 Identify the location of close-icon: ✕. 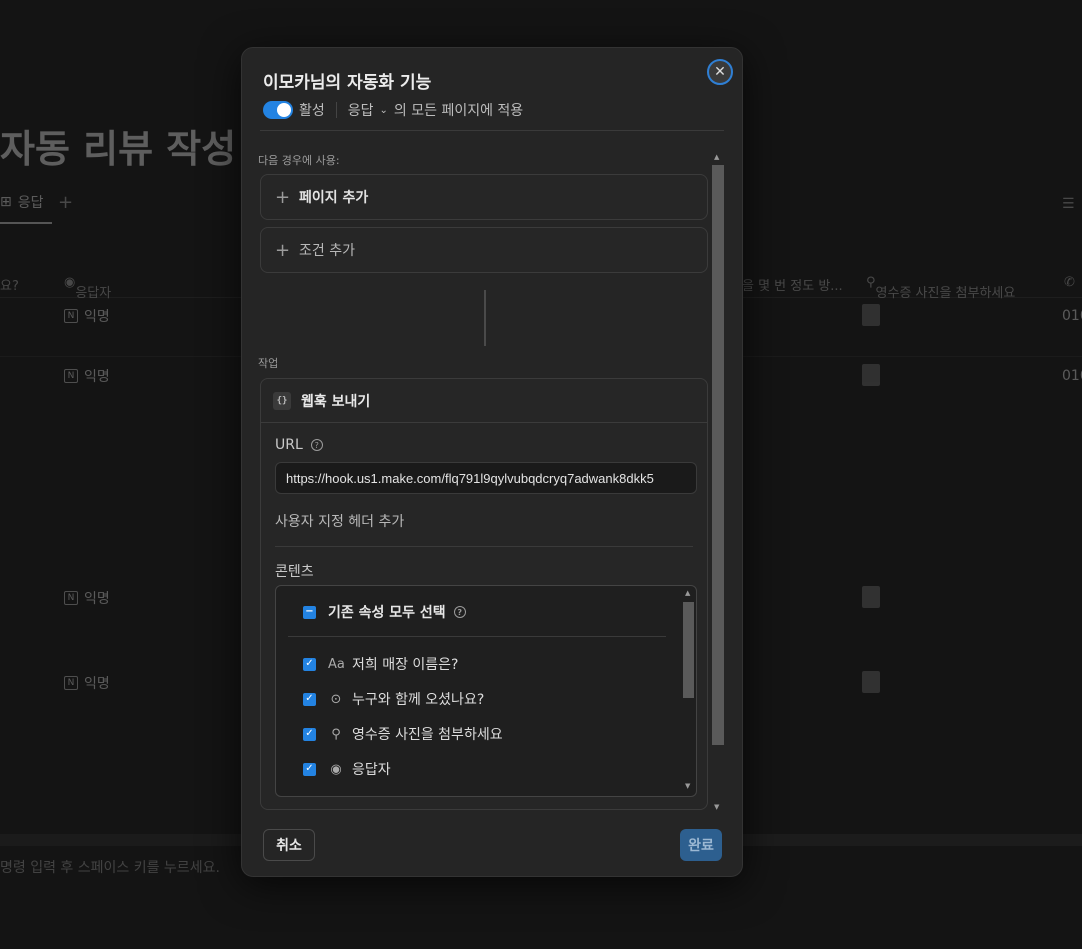
(720, 72).